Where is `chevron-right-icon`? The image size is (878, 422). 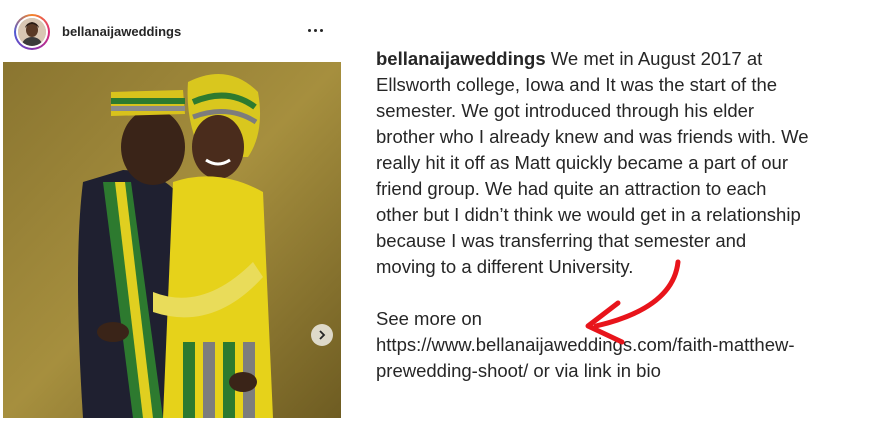 chevron-right-icon is located at coordinates (322, 335).